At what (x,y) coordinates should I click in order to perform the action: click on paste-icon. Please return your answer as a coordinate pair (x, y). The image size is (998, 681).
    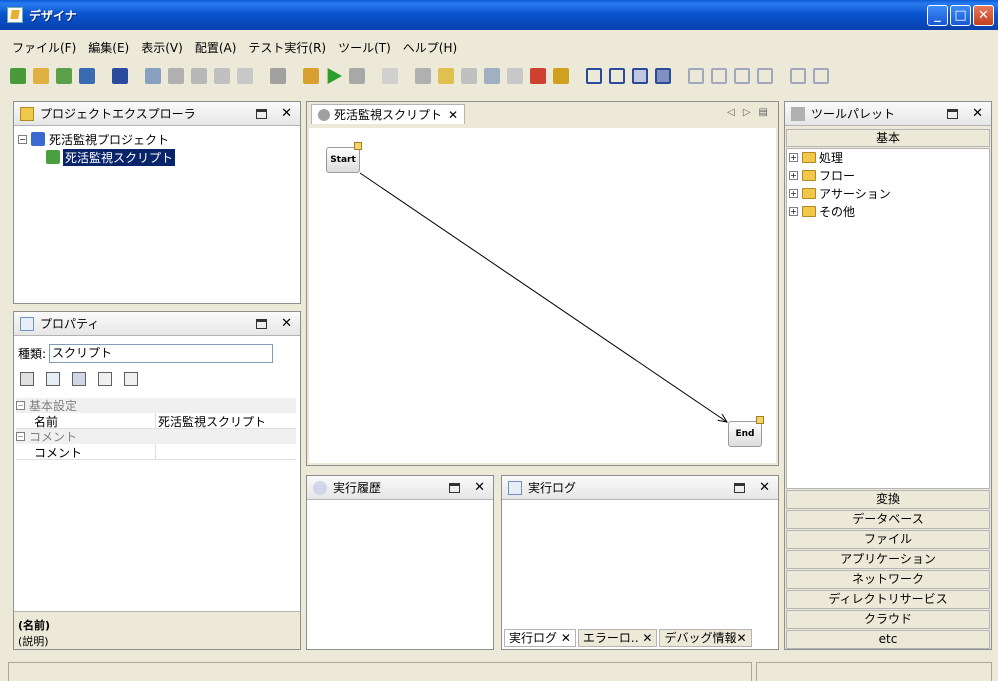
    Looking at the image, I should click on (245, 76).